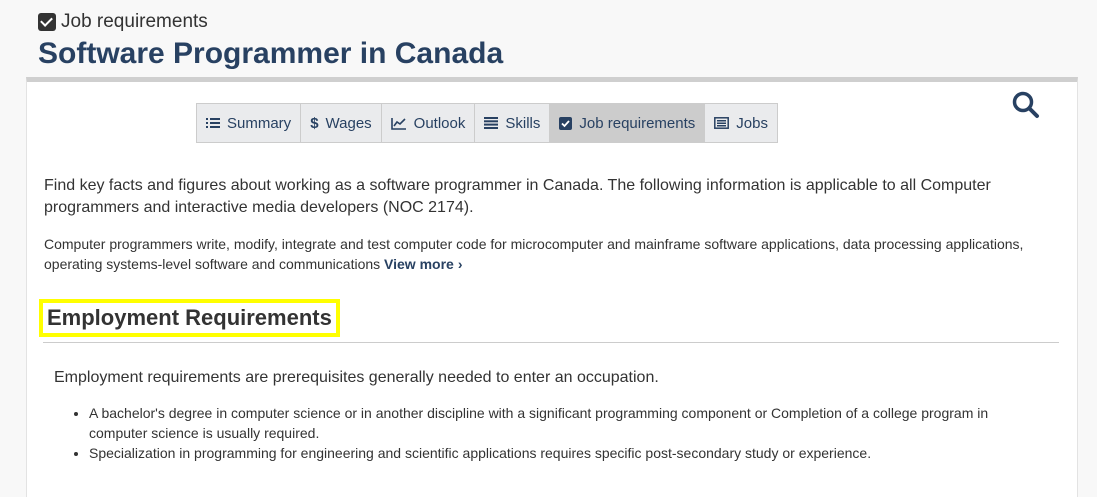 The height and width of the screenshot is (497, 1097). What do you see at coordinates (722, 123) in the screenshot?
I see `newspaper-icon` at bounding box center [722, 123].